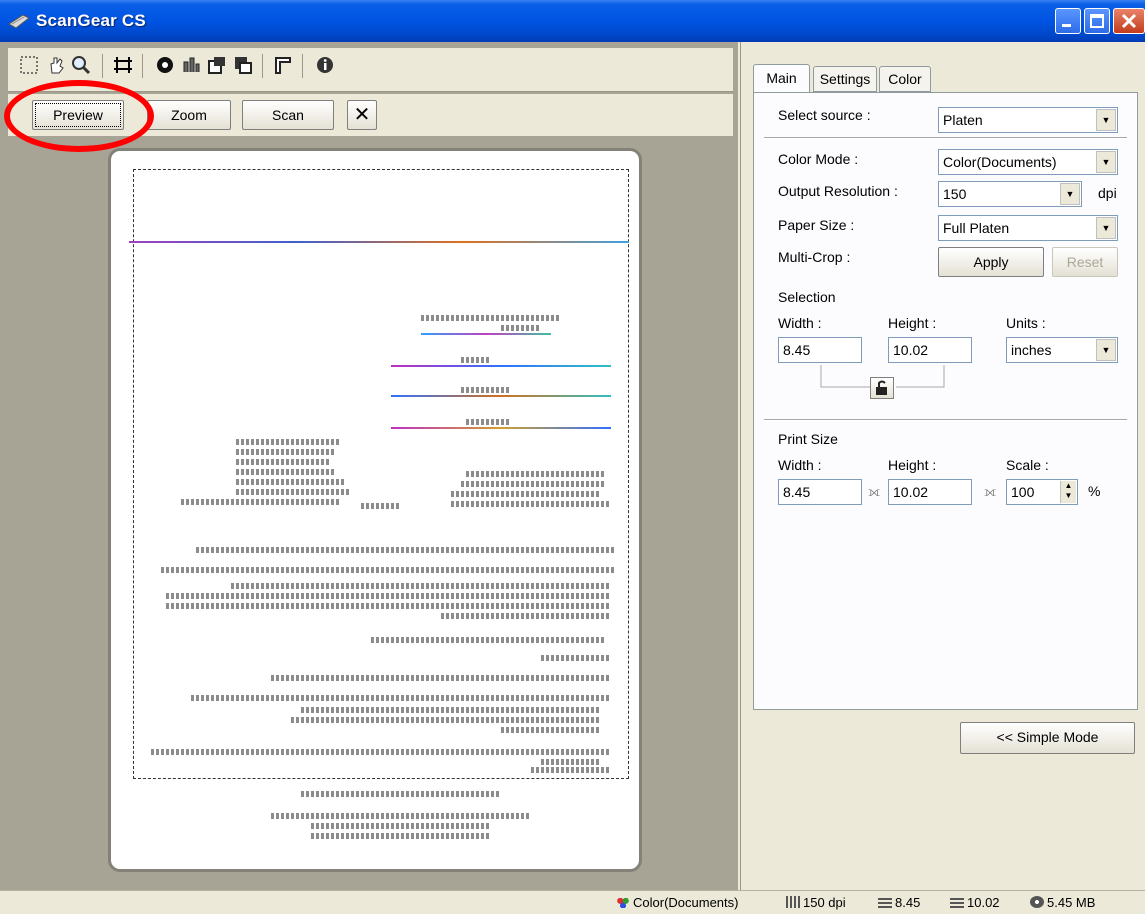  What do you see at coordinates (985, 903) in the screenshot?
I see `status-height: 10.02` at bounding box center [985, 903].